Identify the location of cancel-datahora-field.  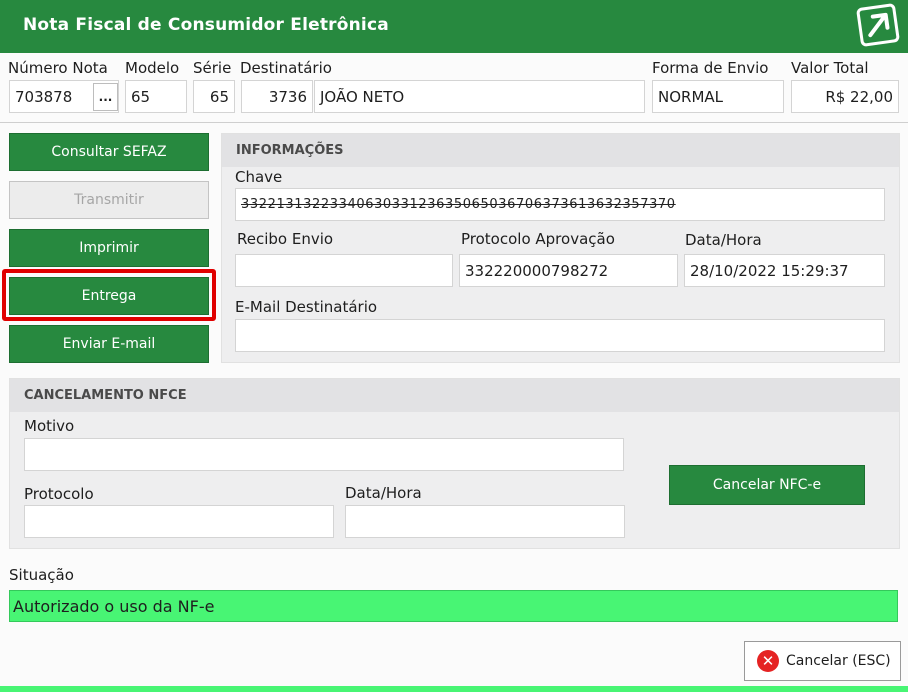
(485, 521).